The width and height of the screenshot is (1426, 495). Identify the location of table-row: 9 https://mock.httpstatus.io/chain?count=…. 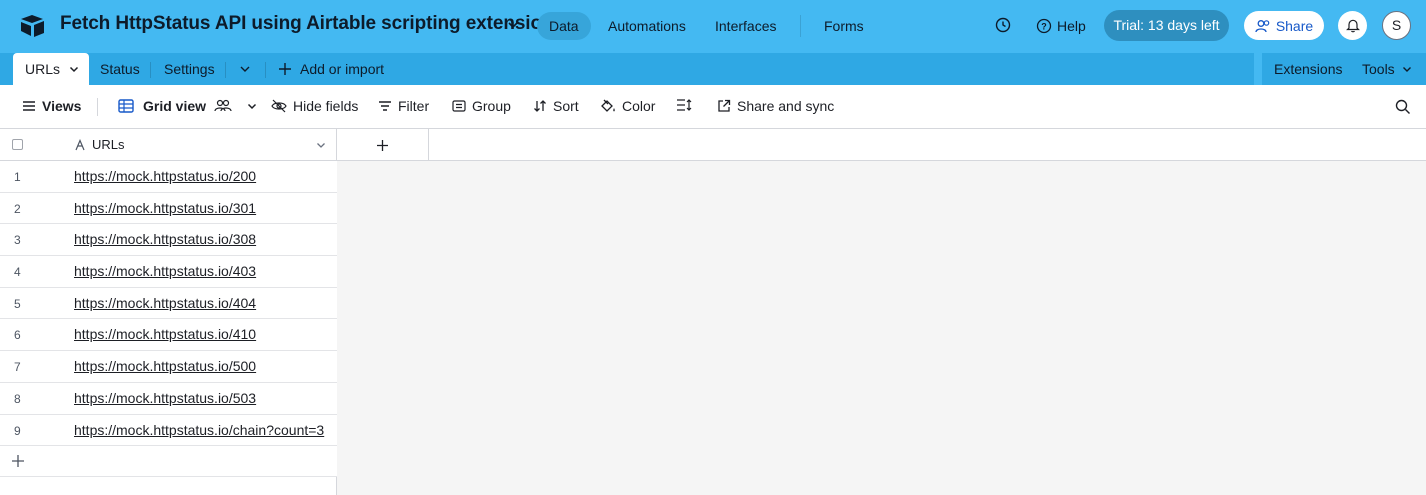
(168, 430).